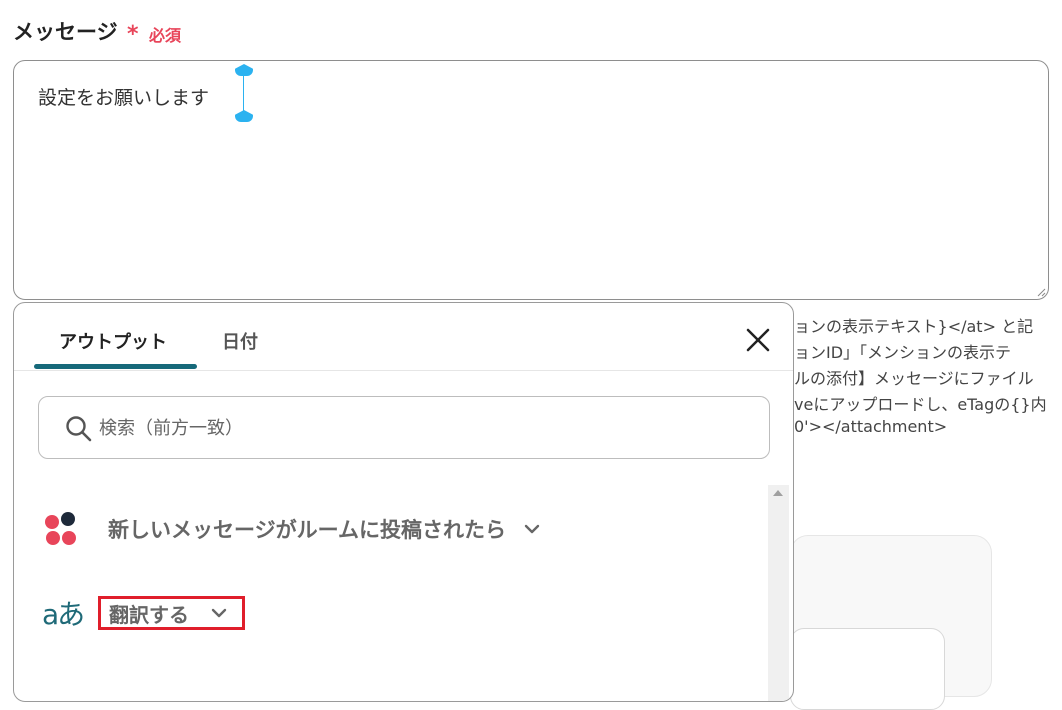 This screenshot has width=1062, height=710. I want to click on search-icon, so click(79, 429).